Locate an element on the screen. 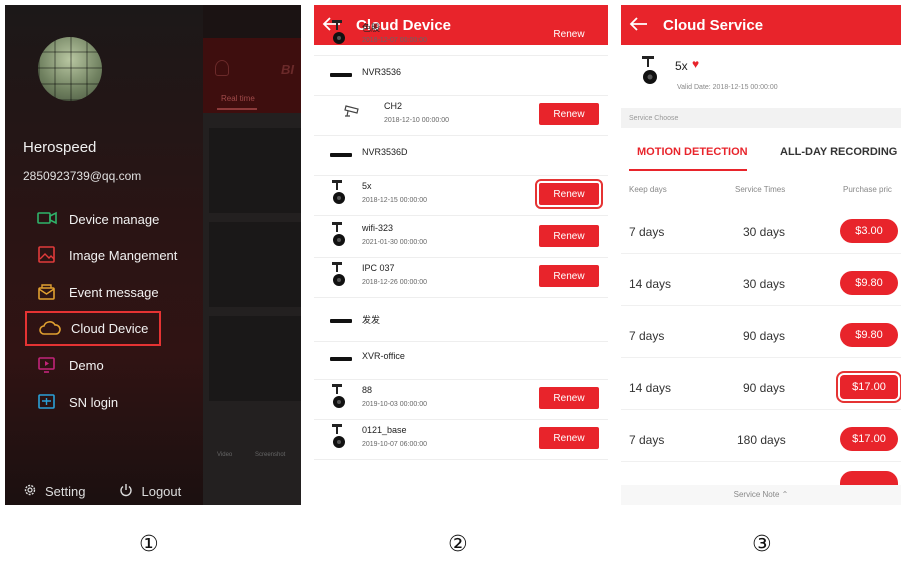  service-note: Service Note ⌃ is located at coordinates (761, 495).